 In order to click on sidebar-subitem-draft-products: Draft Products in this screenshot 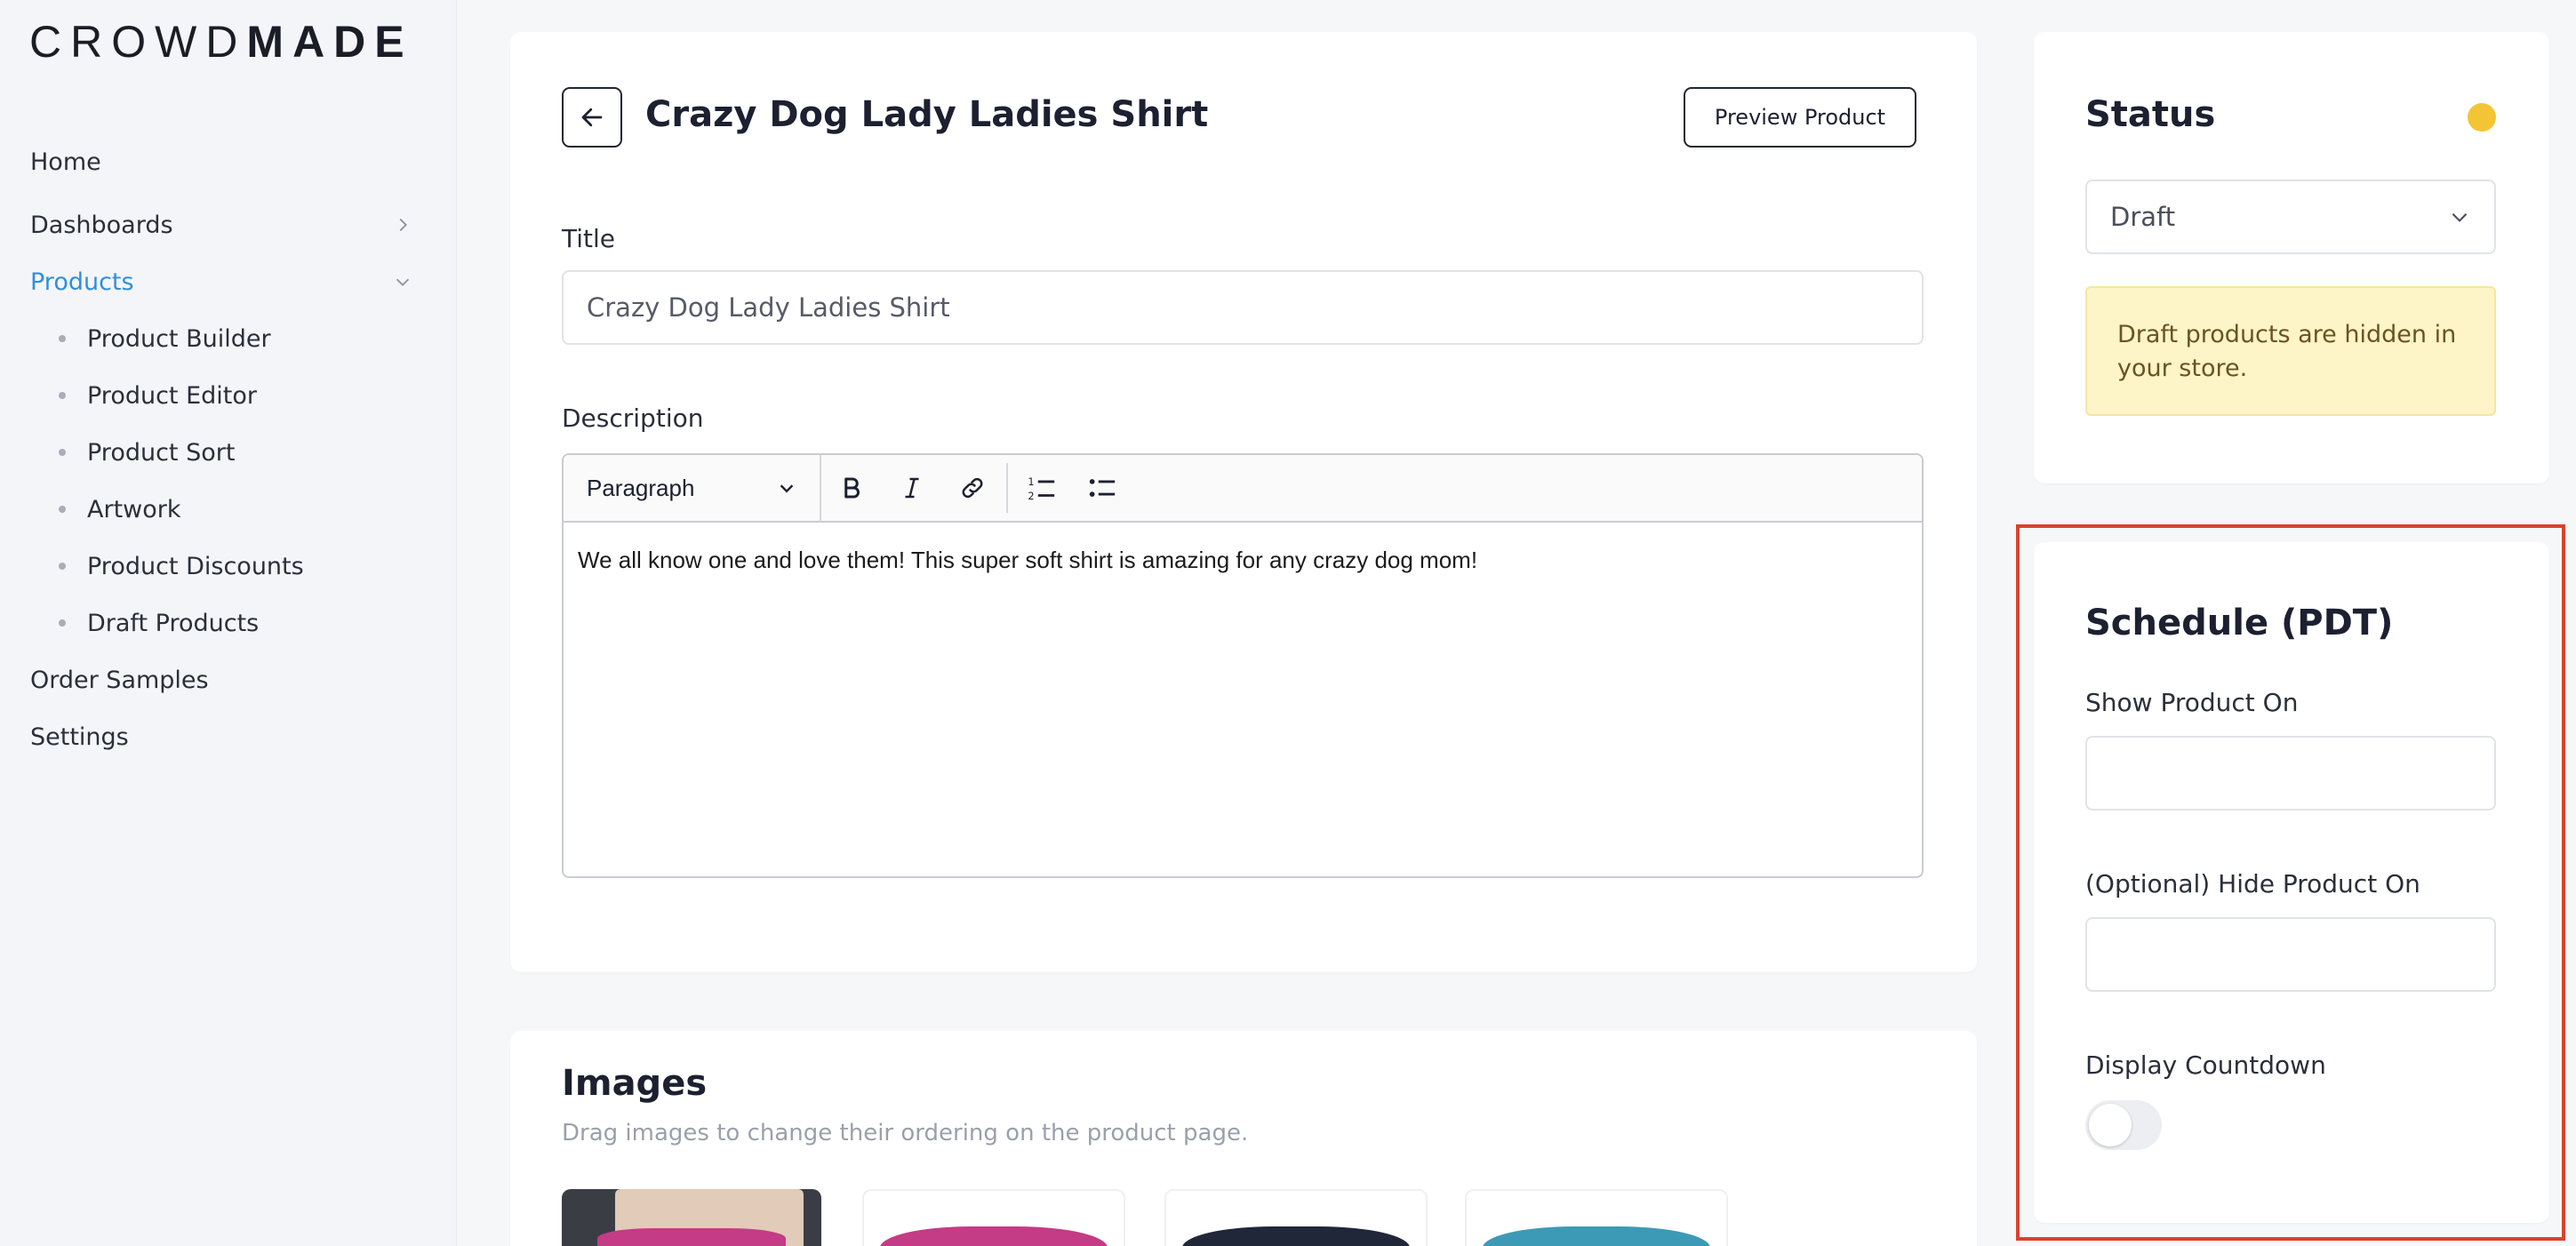, I will do `click(159, 623)`.